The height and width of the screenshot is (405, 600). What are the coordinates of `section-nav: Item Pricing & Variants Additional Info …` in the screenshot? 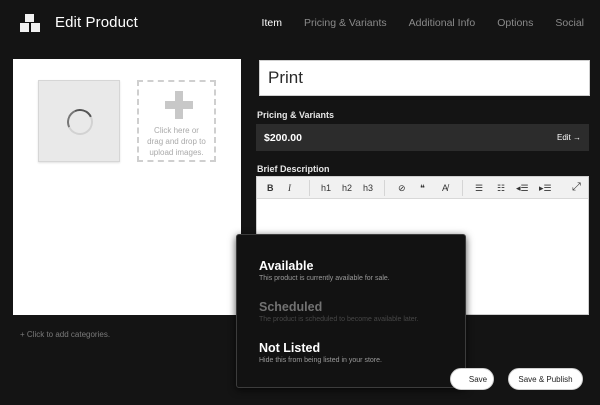 It's located at (412, 23).